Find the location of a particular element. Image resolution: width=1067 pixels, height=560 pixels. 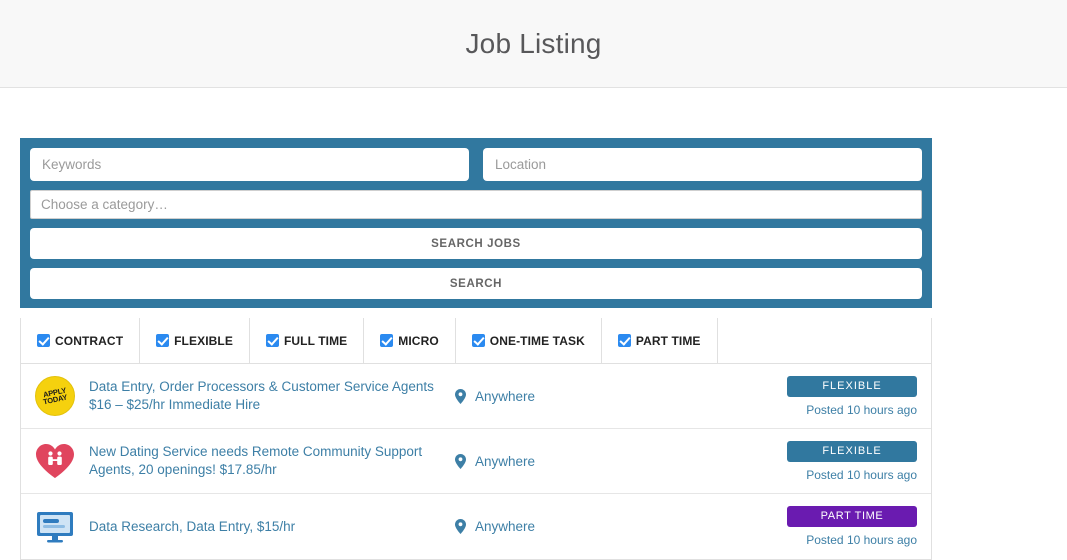

filter-full-time: FULL TIME is located at coordinates (307, 340).